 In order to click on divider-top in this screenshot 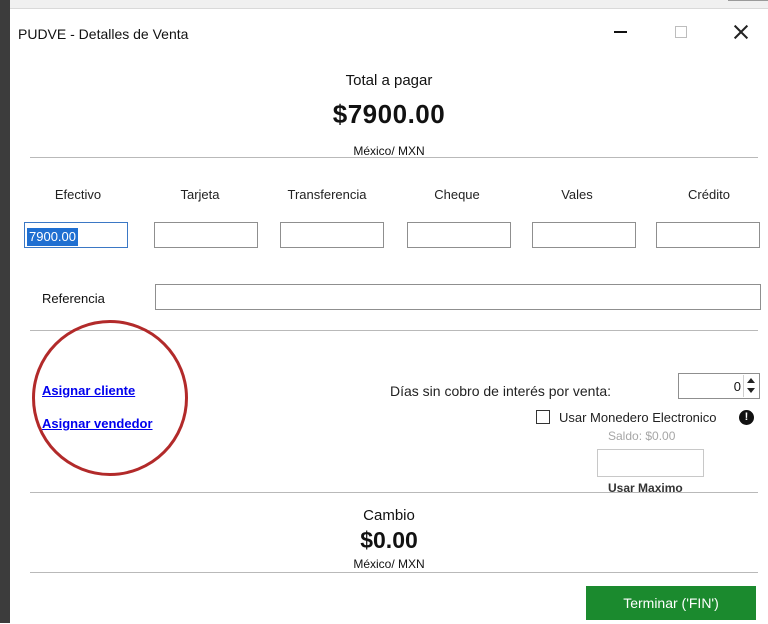, I will do `click(394, 157)`.